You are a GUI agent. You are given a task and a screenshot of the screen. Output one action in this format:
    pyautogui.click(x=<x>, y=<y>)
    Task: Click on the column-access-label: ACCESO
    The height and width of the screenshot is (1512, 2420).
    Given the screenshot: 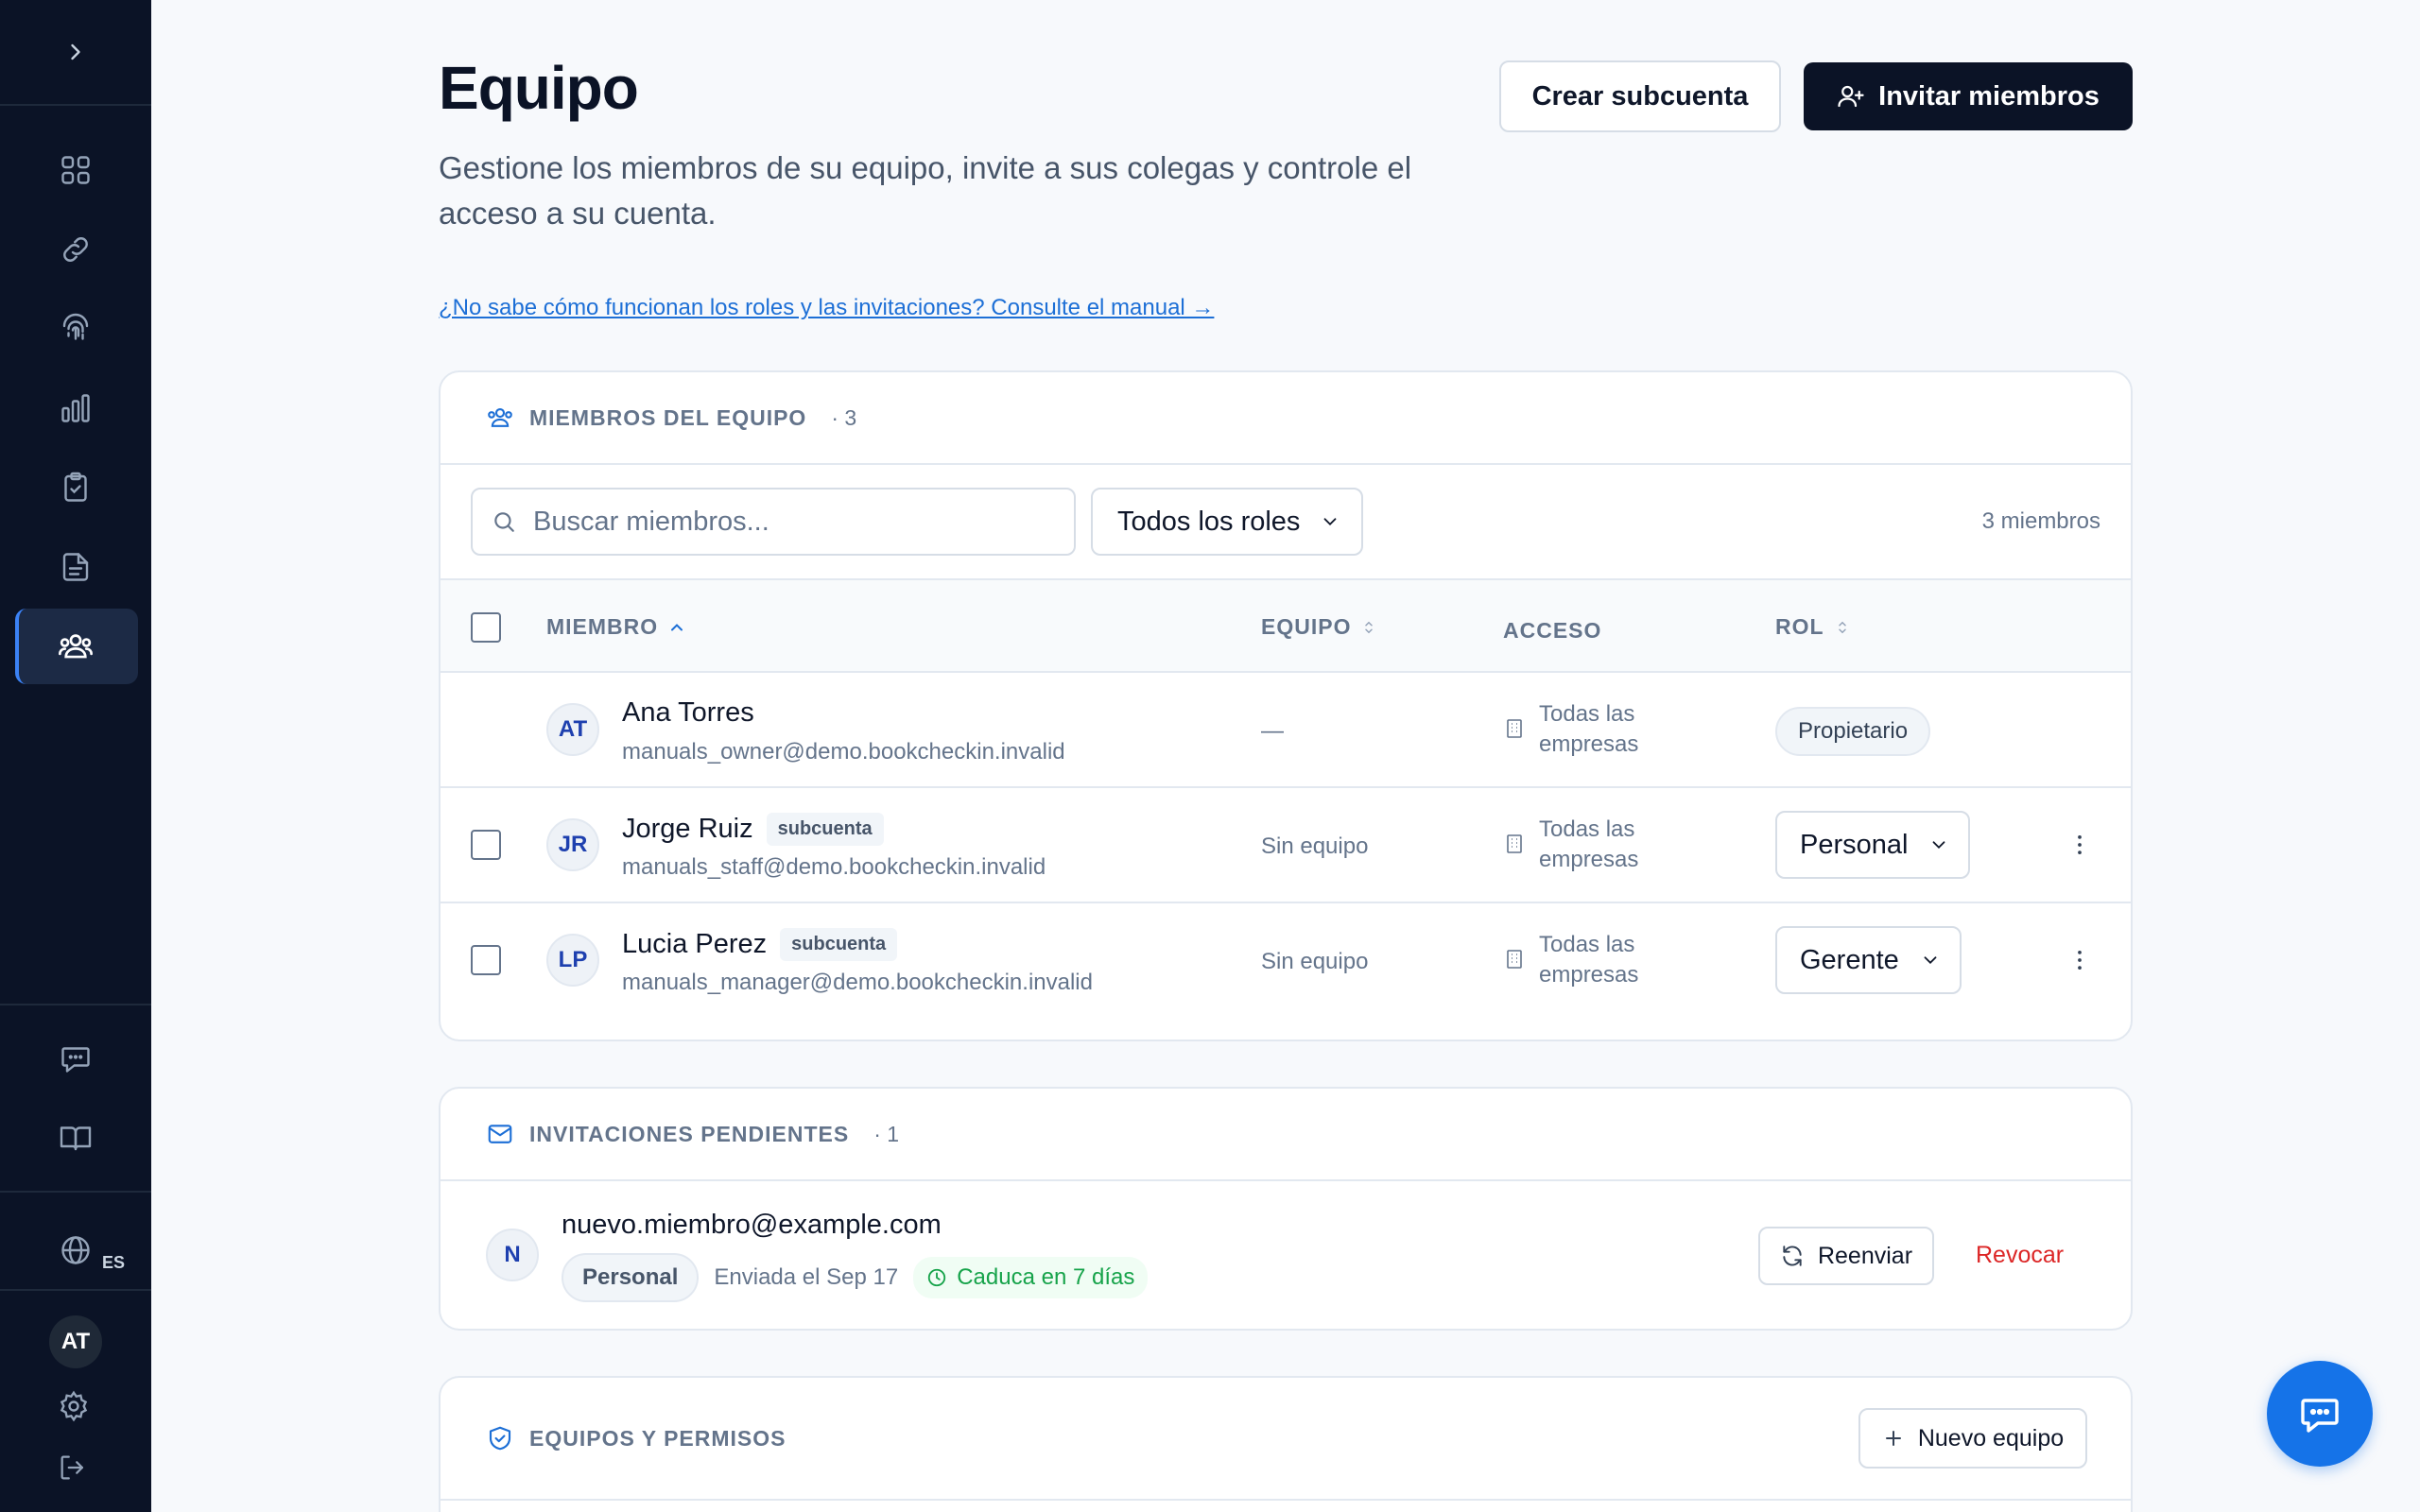 What is the action you would take?
    pyautogui.click(x=1552, y=630)
    